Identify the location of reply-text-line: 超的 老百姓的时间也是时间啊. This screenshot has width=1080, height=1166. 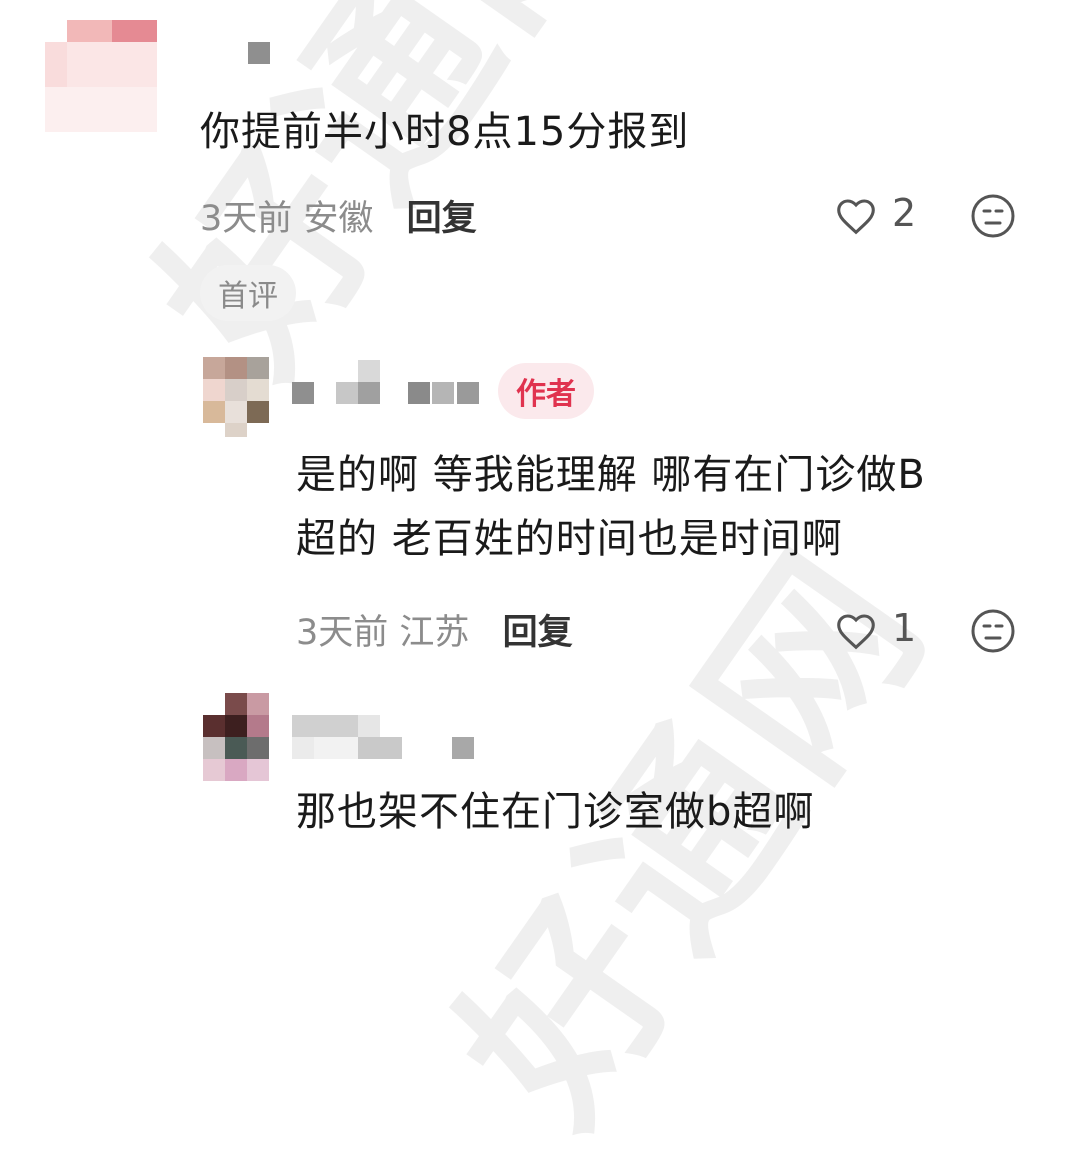
(569, 539).